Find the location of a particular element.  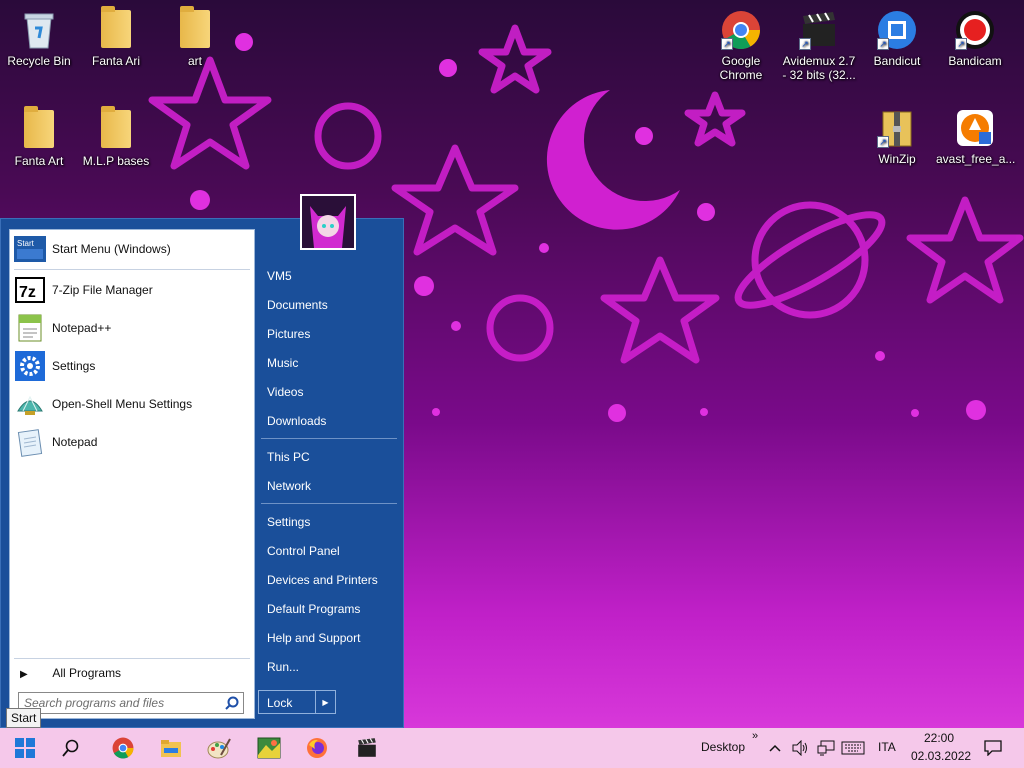

user-avatar is located at coordinates (328, 222).